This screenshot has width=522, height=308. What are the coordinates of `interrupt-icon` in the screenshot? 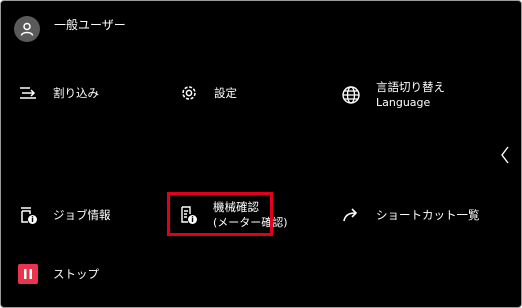 It's located at (28, 93).